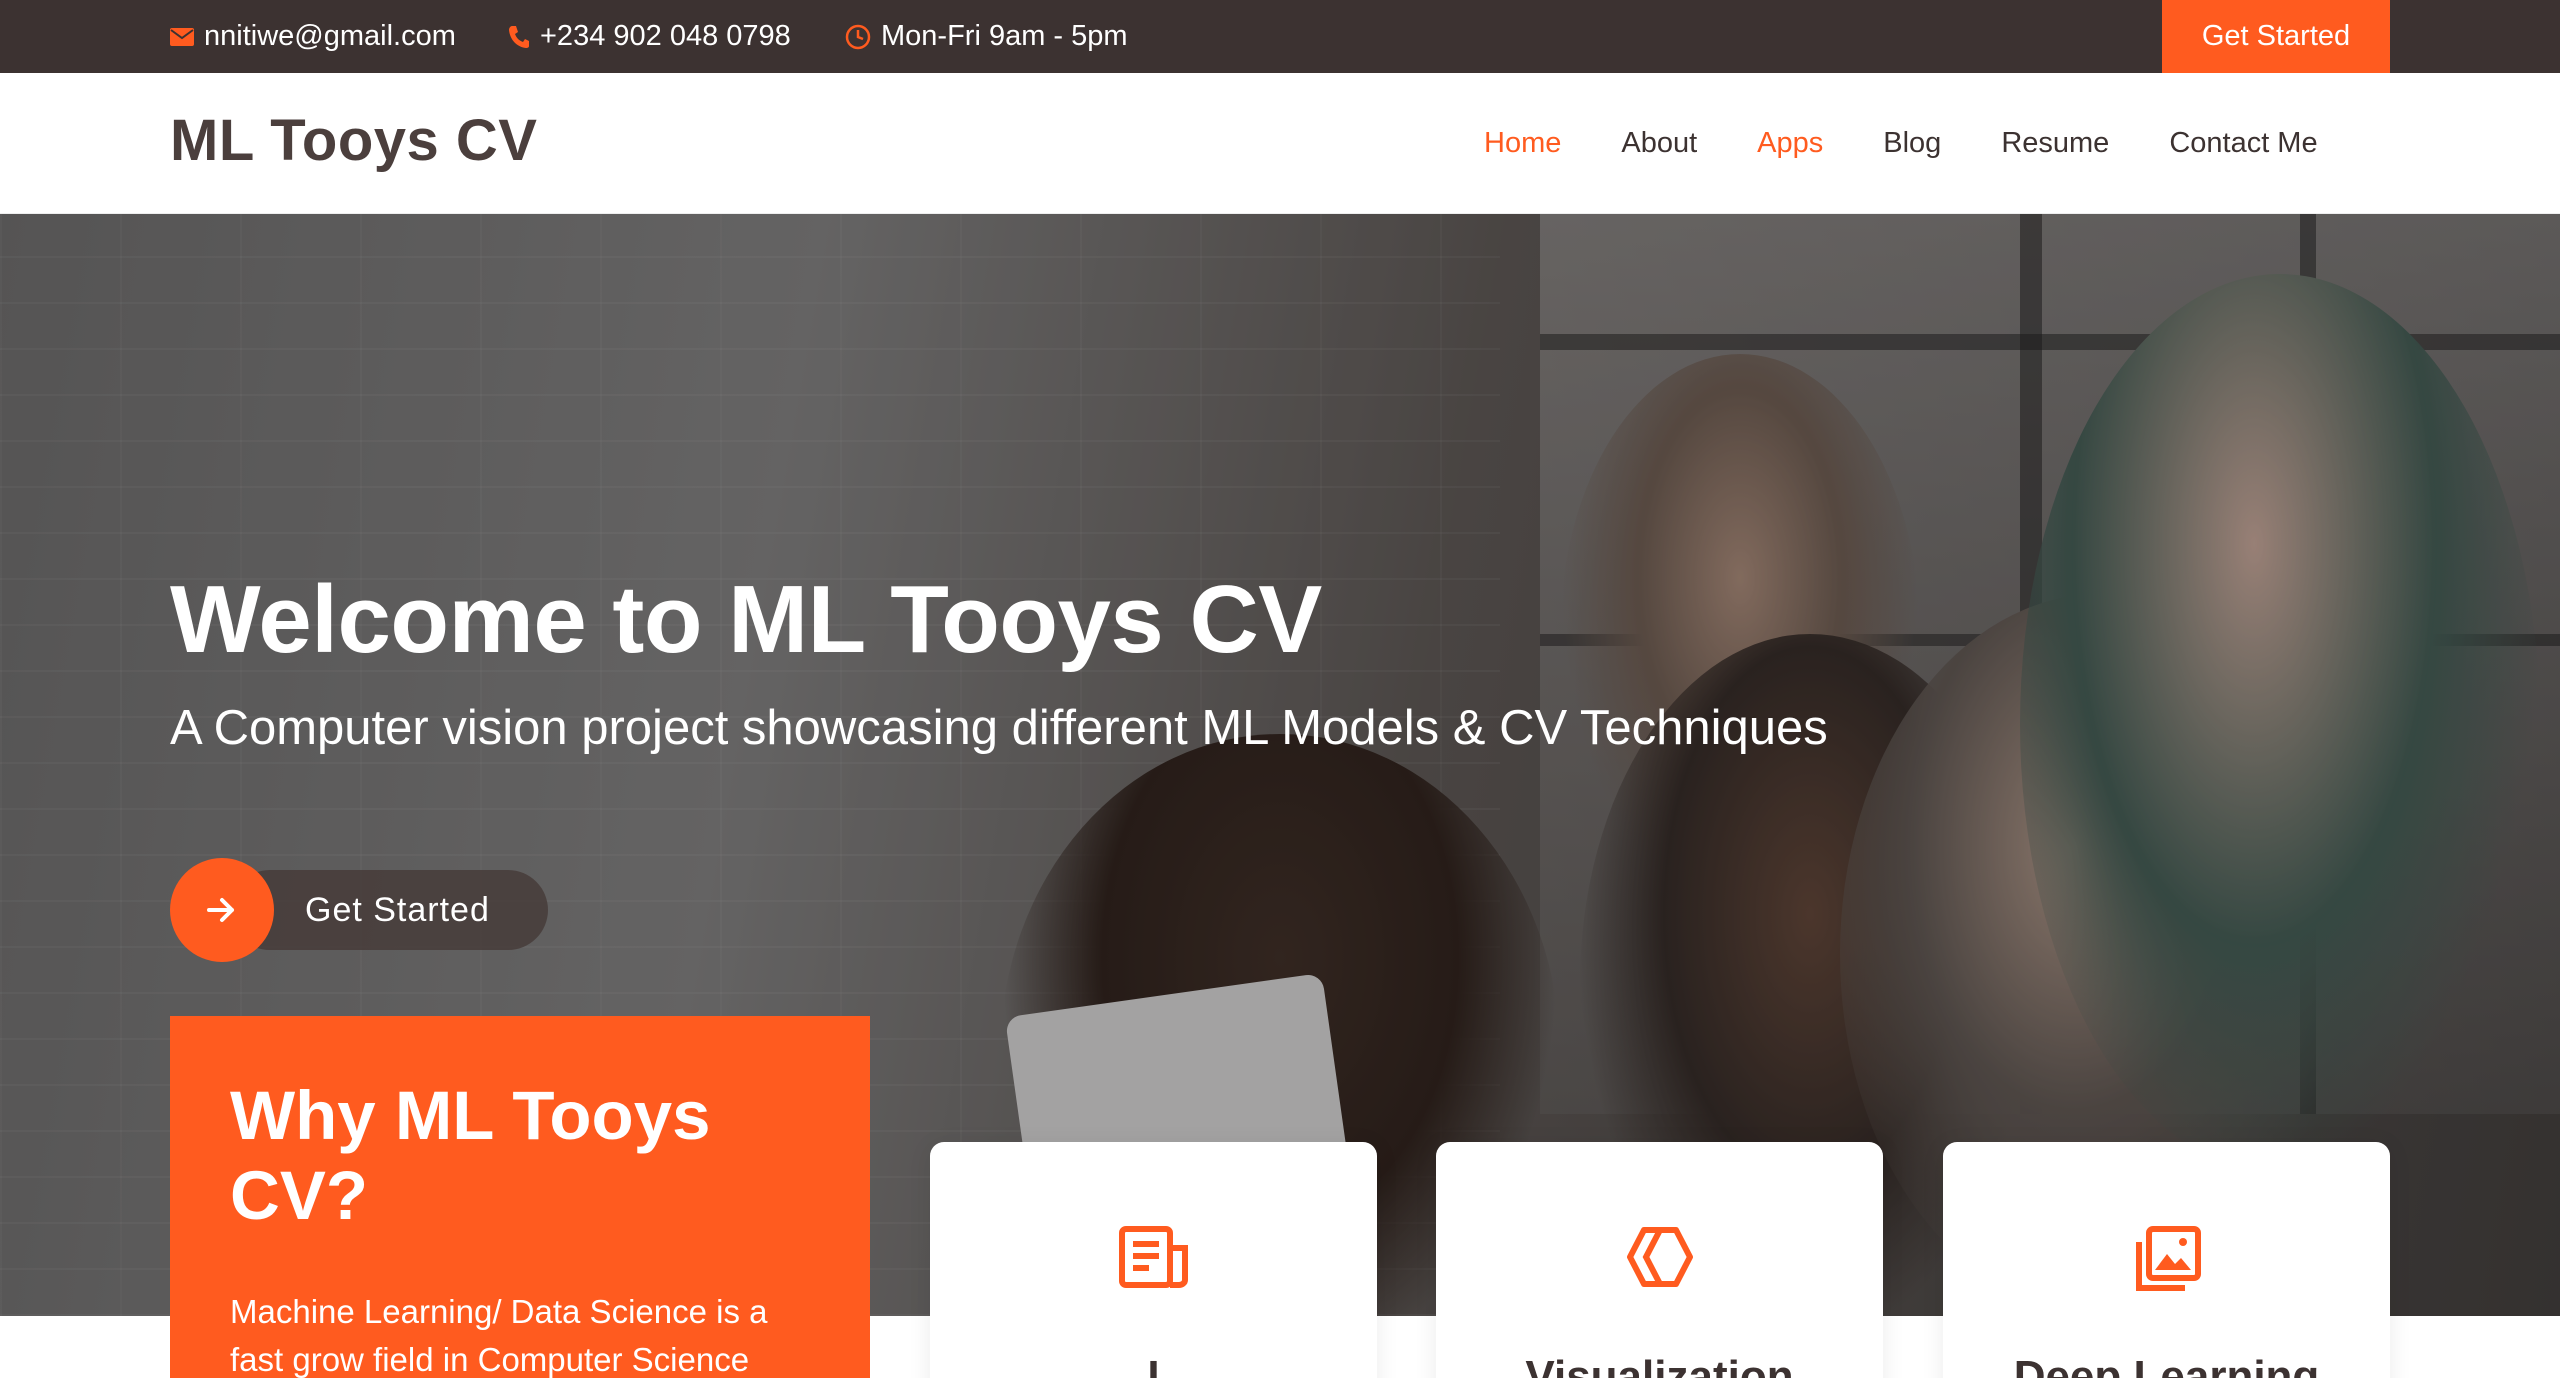 The height and width of the screenshot is (1378, 2560). Describe the element at coordinates (222, 910) in the screenshot. I see `arrow-right-icon` at that location.